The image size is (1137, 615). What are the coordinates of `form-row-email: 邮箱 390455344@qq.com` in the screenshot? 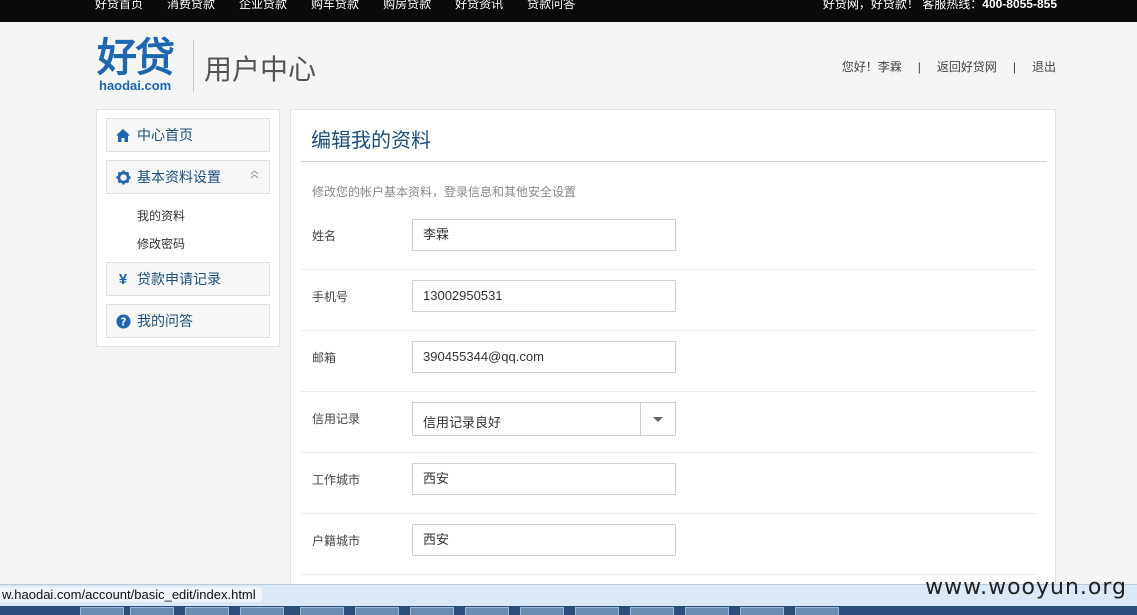 It's located at (668, 361).